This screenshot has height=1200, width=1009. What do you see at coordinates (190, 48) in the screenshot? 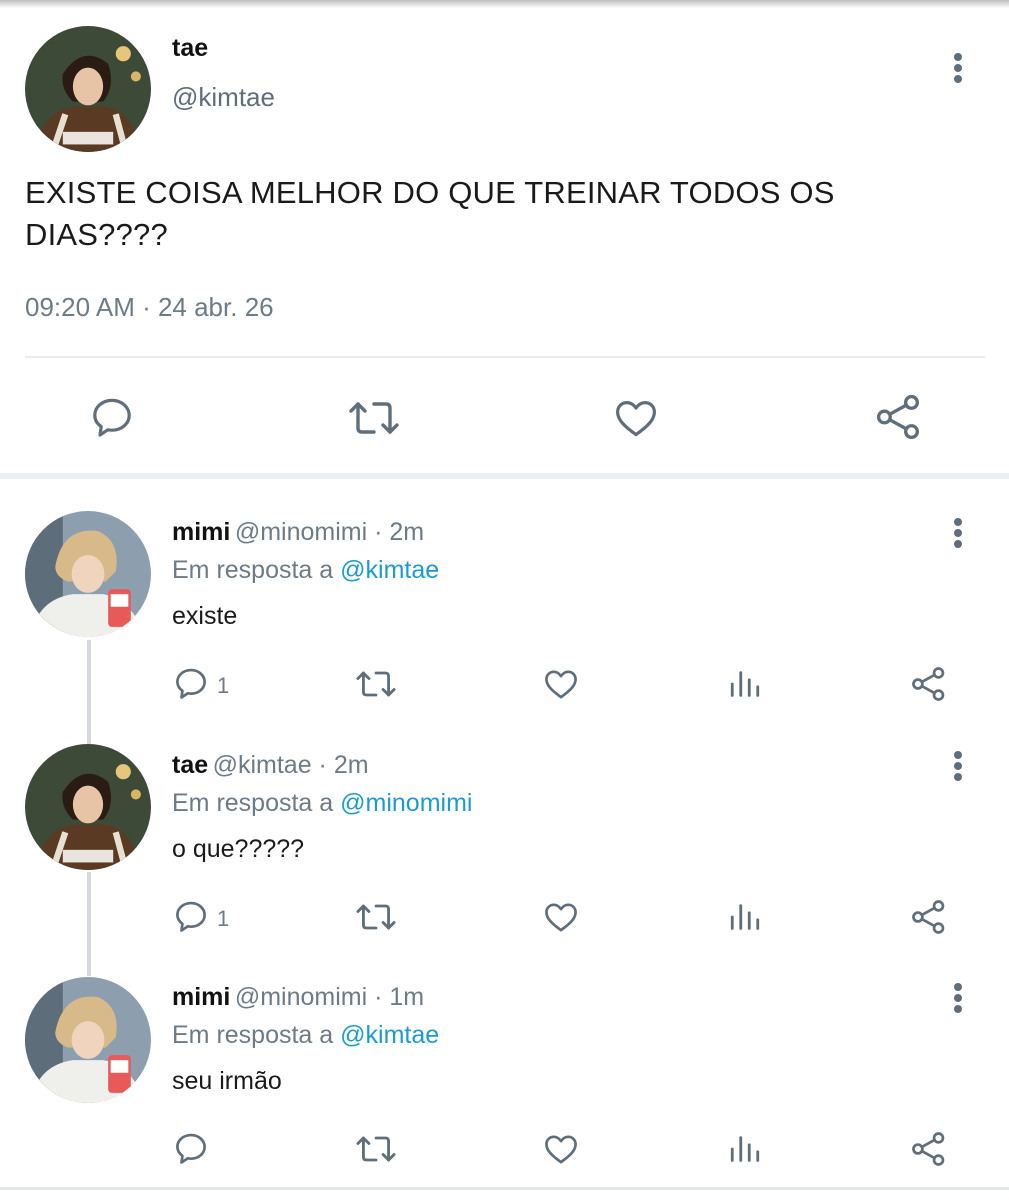
I see `author-name: tae` at bounding box center [190, 48].